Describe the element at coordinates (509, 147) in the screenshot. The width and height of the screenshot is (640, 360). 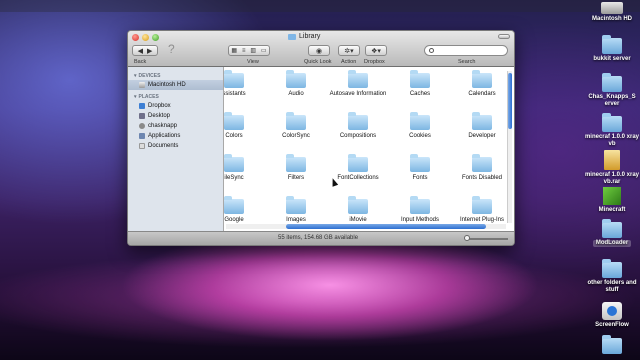
I see `vertical-scrollbar` at that location.